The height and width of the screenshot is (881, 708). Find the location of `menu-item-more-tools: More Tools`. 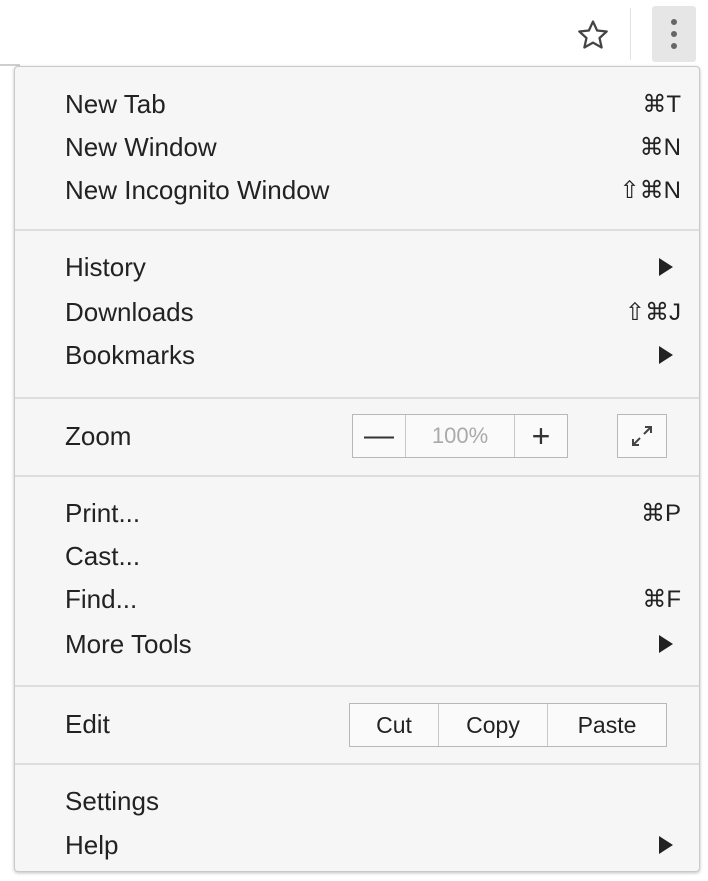

menu-item-more-tools: More Tools is located at coordinates (373, 644).